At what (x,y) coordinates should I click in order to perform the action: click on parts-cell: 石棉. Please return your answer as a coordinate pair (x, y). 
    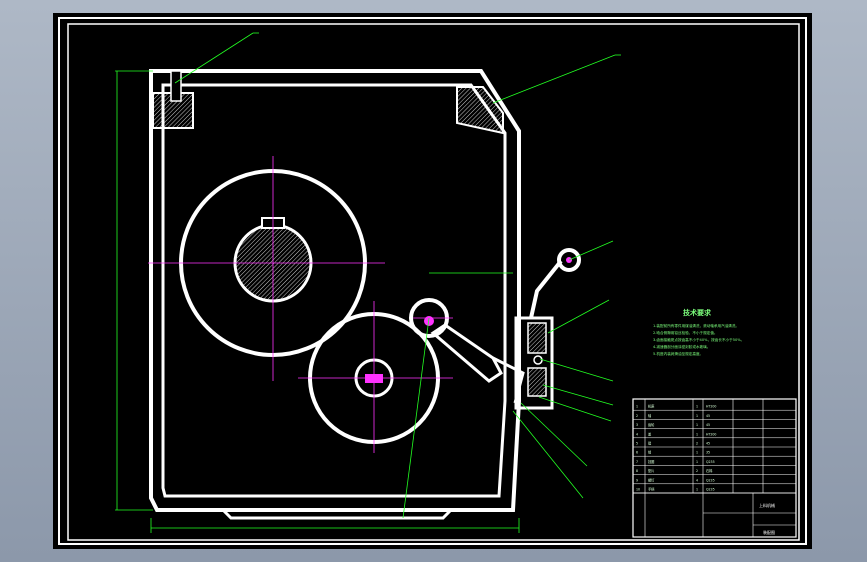
    Looking at the image, I should click on (709, 470).